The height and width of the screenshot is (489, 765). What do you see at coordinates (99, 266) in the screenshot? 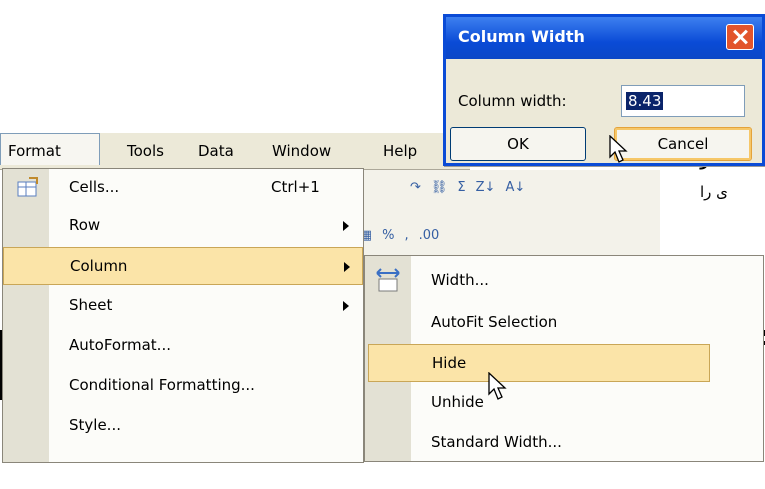
I see `menu-item-label: Column` at bounding box center [99, 266].